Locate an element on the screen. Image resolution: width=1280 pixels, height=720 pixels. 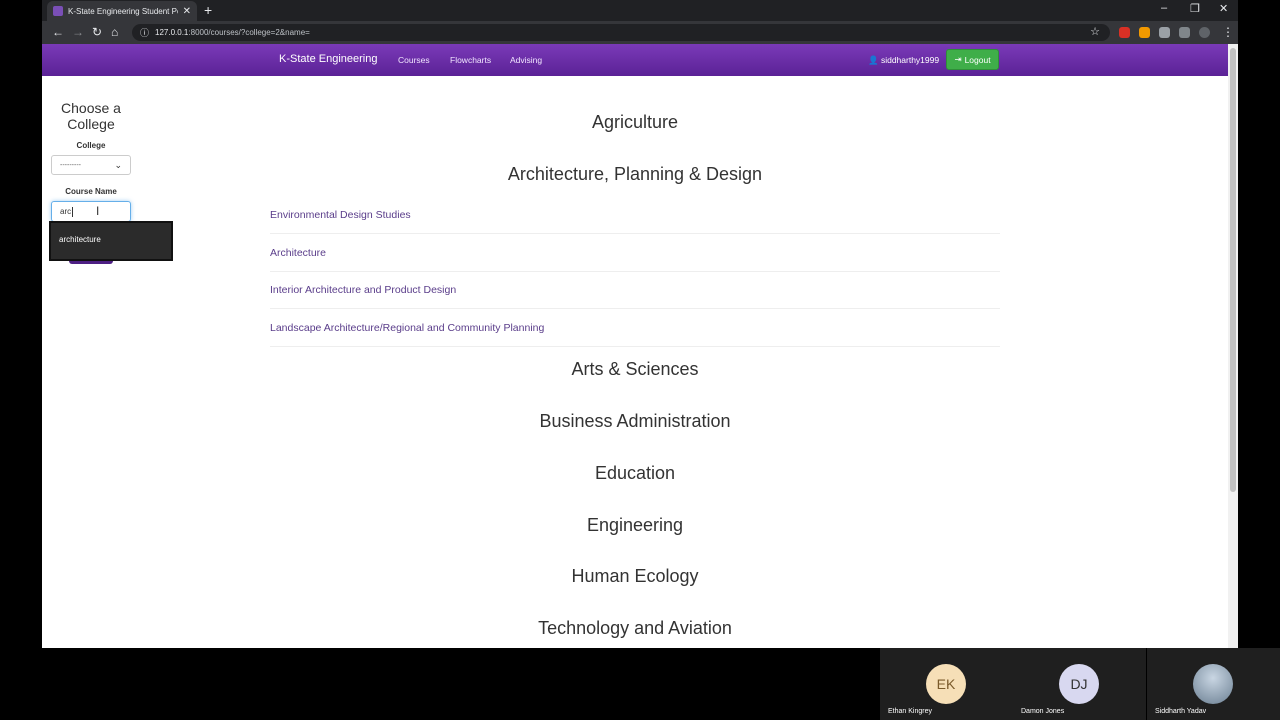
tab-title: K-State Engineering Student Port is located at coordinates (123, 11).